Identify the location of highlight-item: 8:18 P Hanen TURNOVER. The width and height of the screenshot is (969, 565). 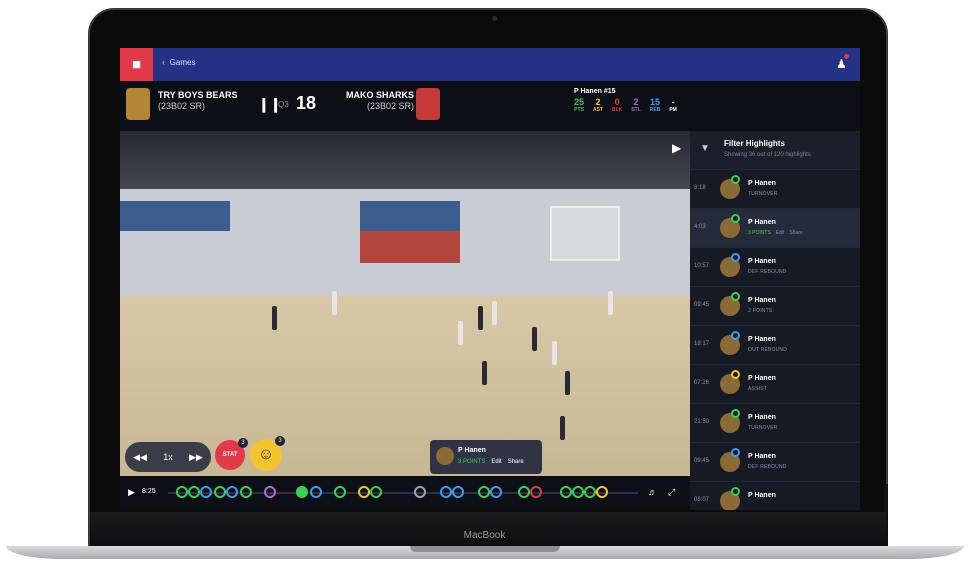
(775, 188).